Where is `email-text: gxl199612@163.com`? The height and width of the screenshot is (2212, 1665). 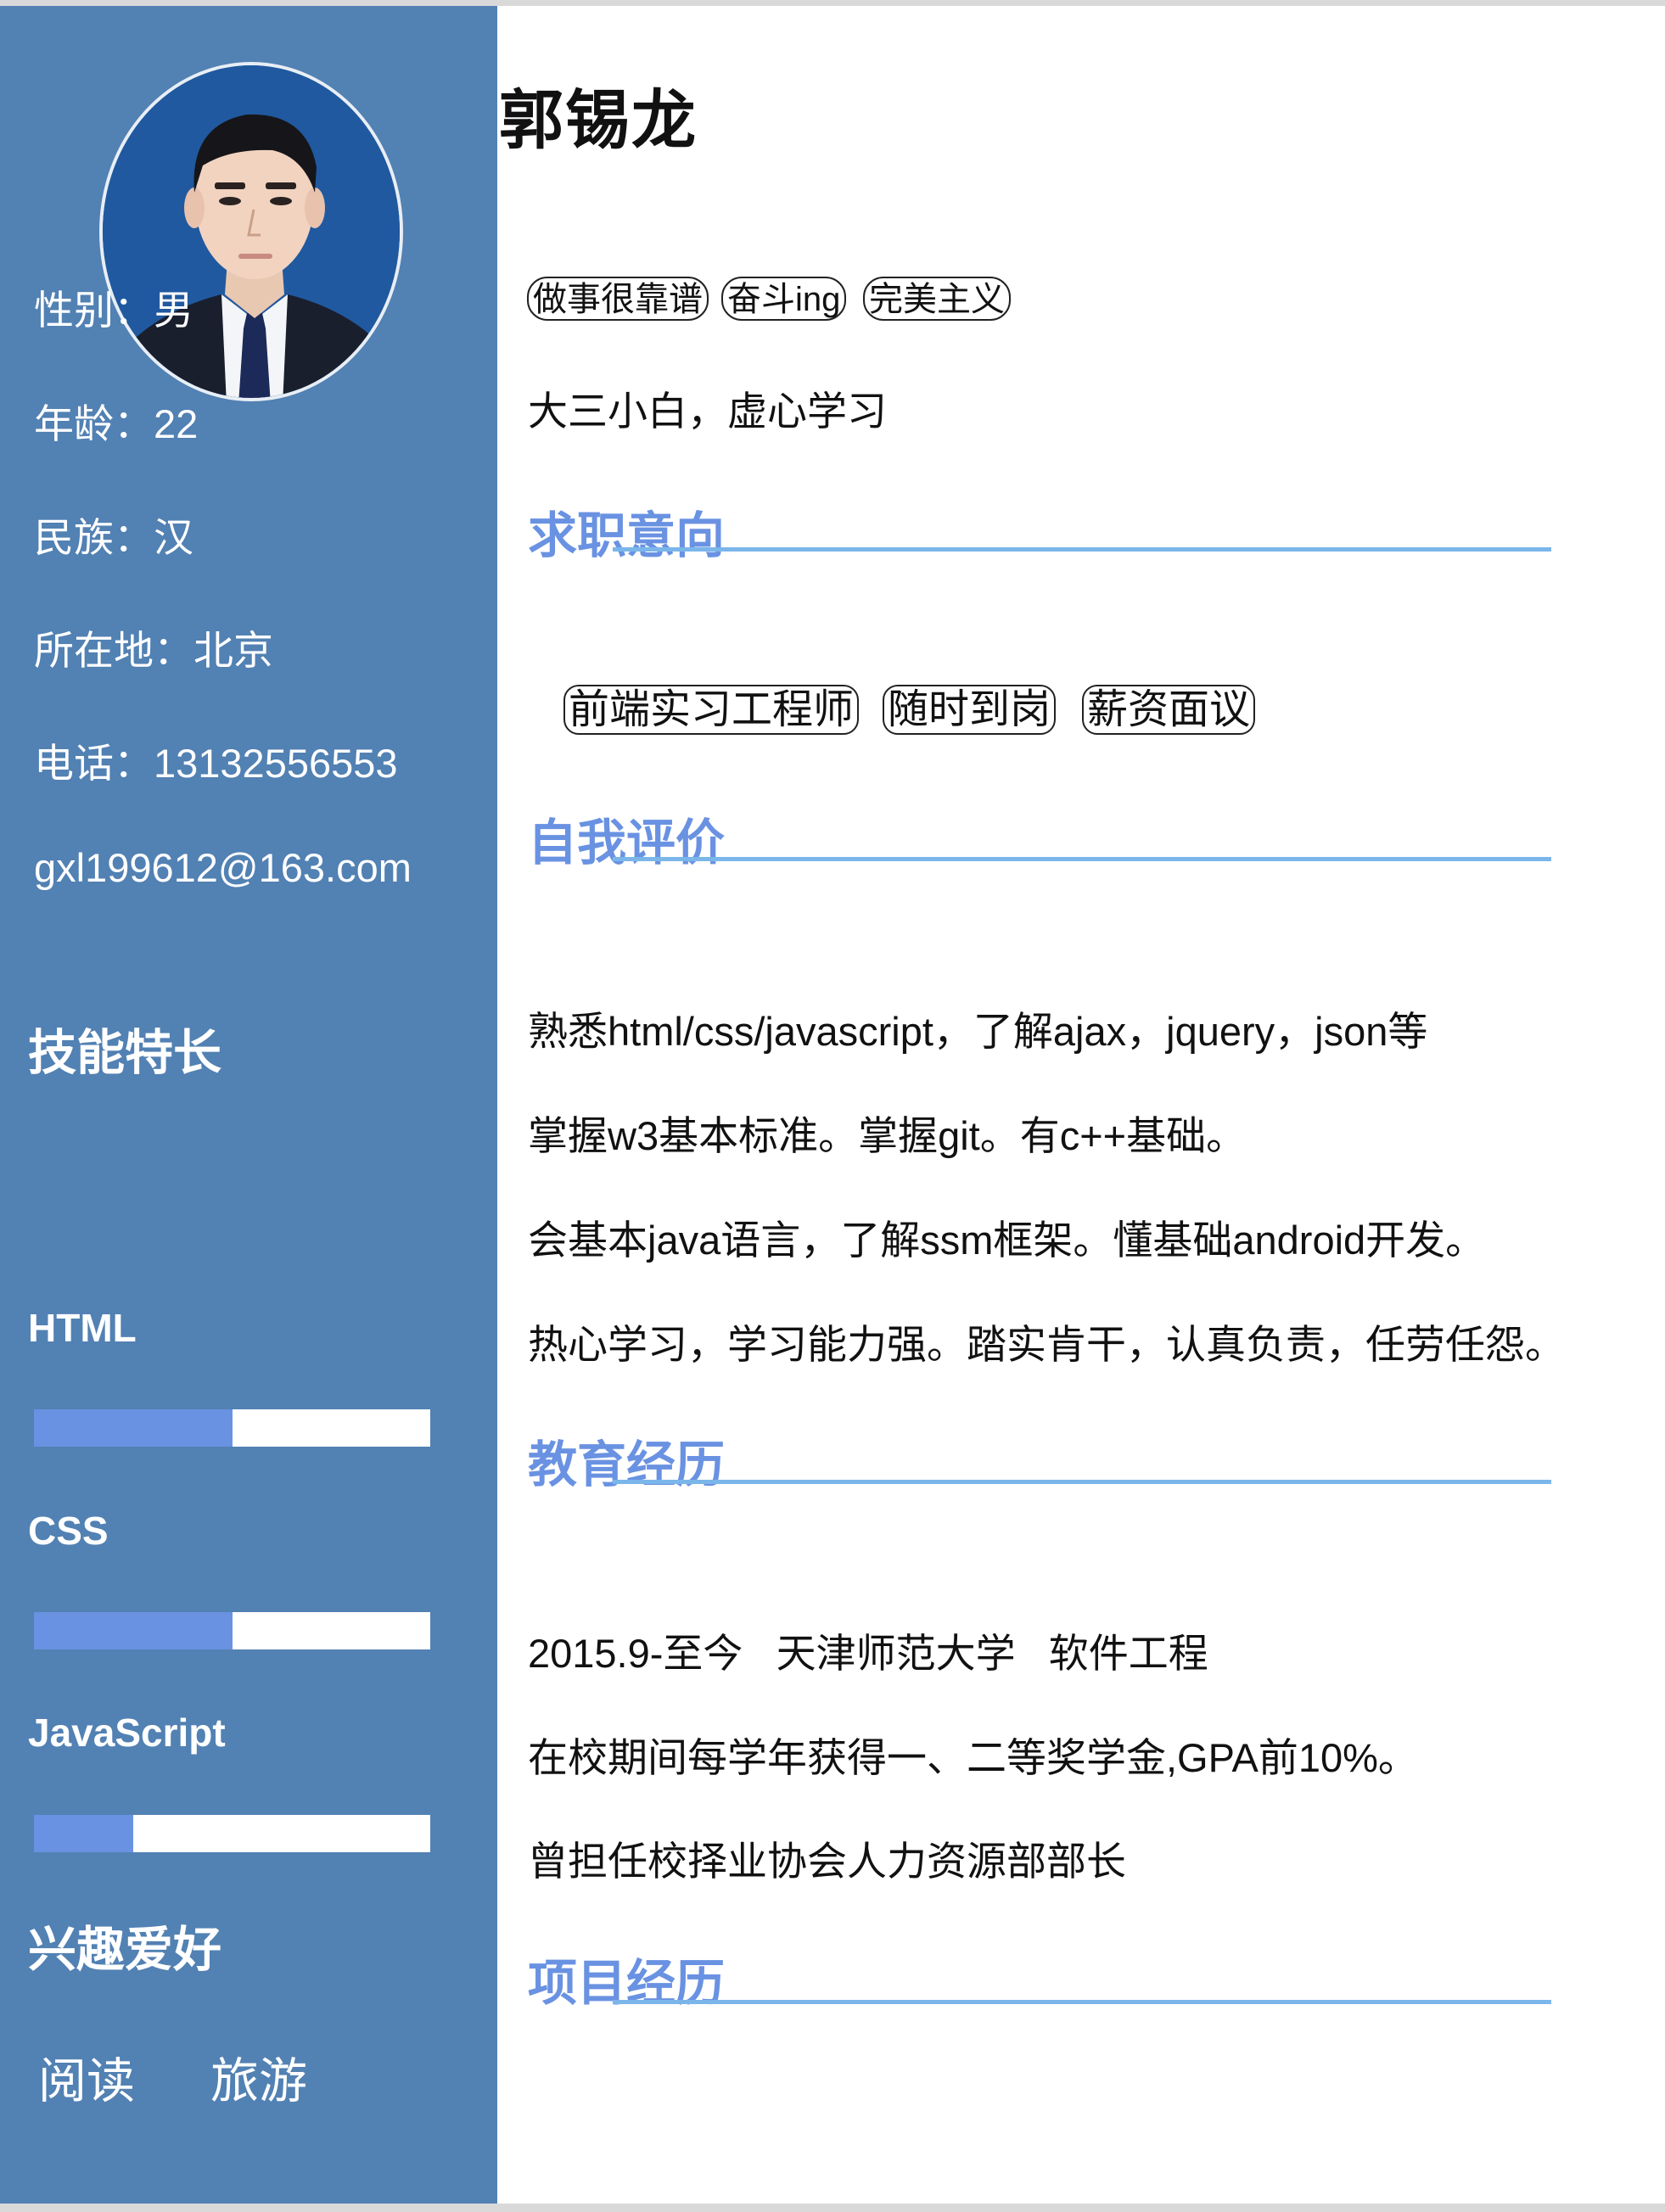 email-text: gxl199612@163.com is located at coordinates (223, 868).